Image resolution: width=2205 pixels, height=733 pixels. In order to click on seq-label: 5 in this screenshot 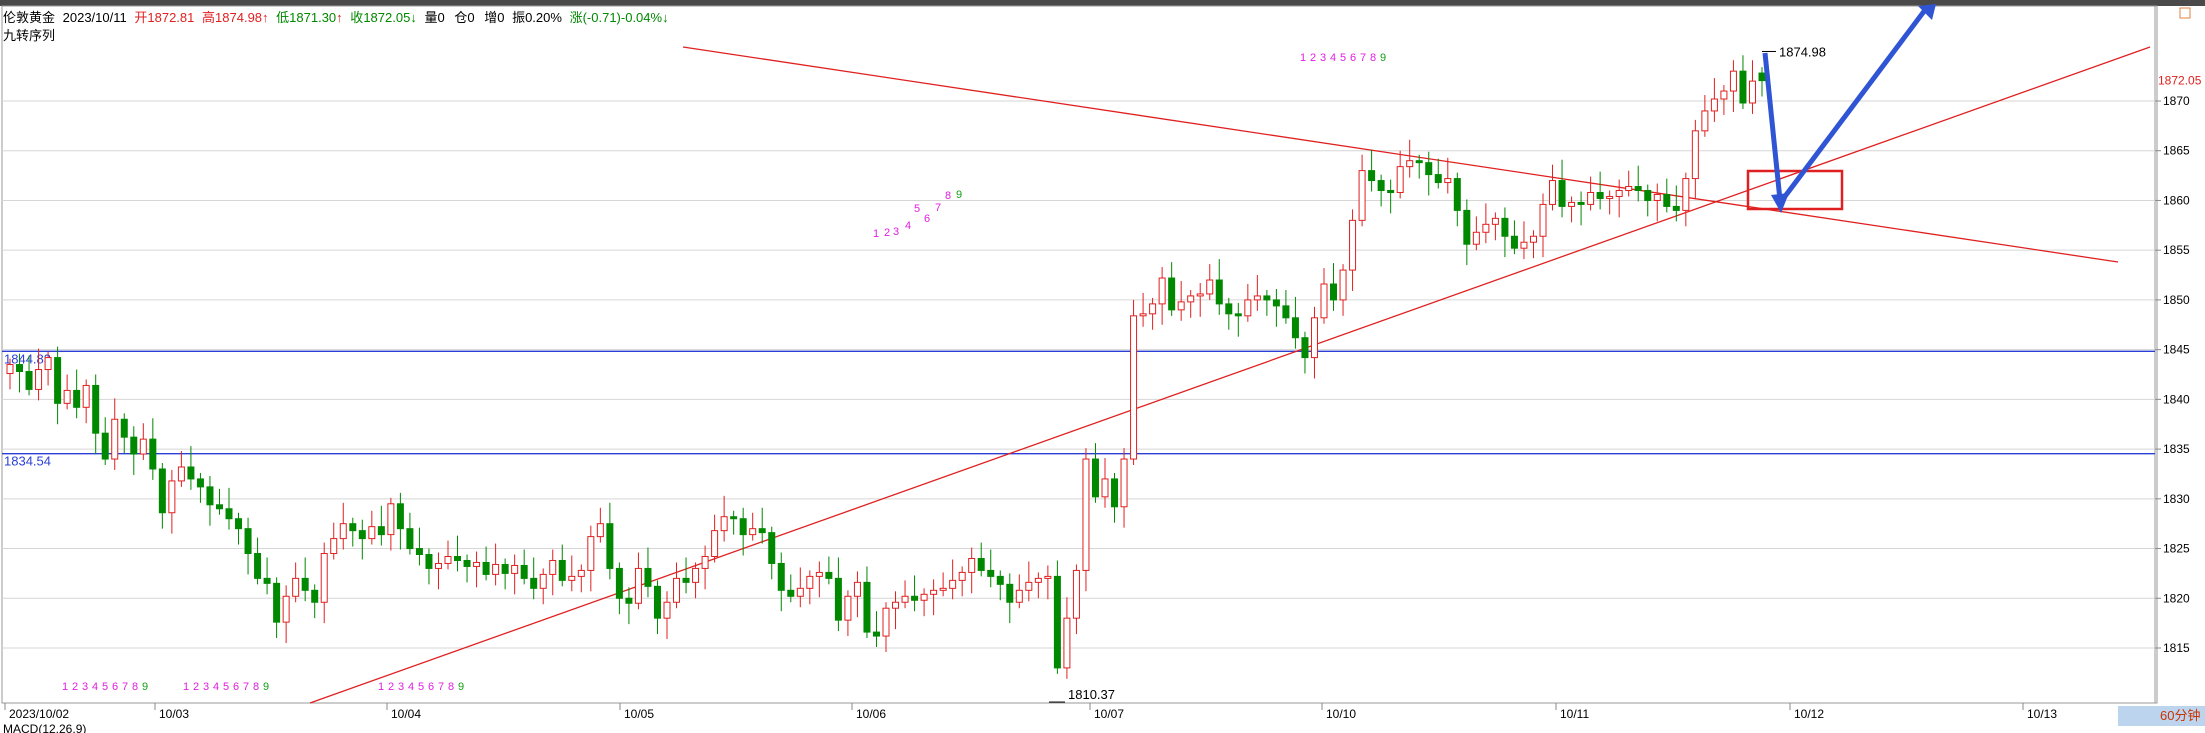, I will do `click(105, 687)`.